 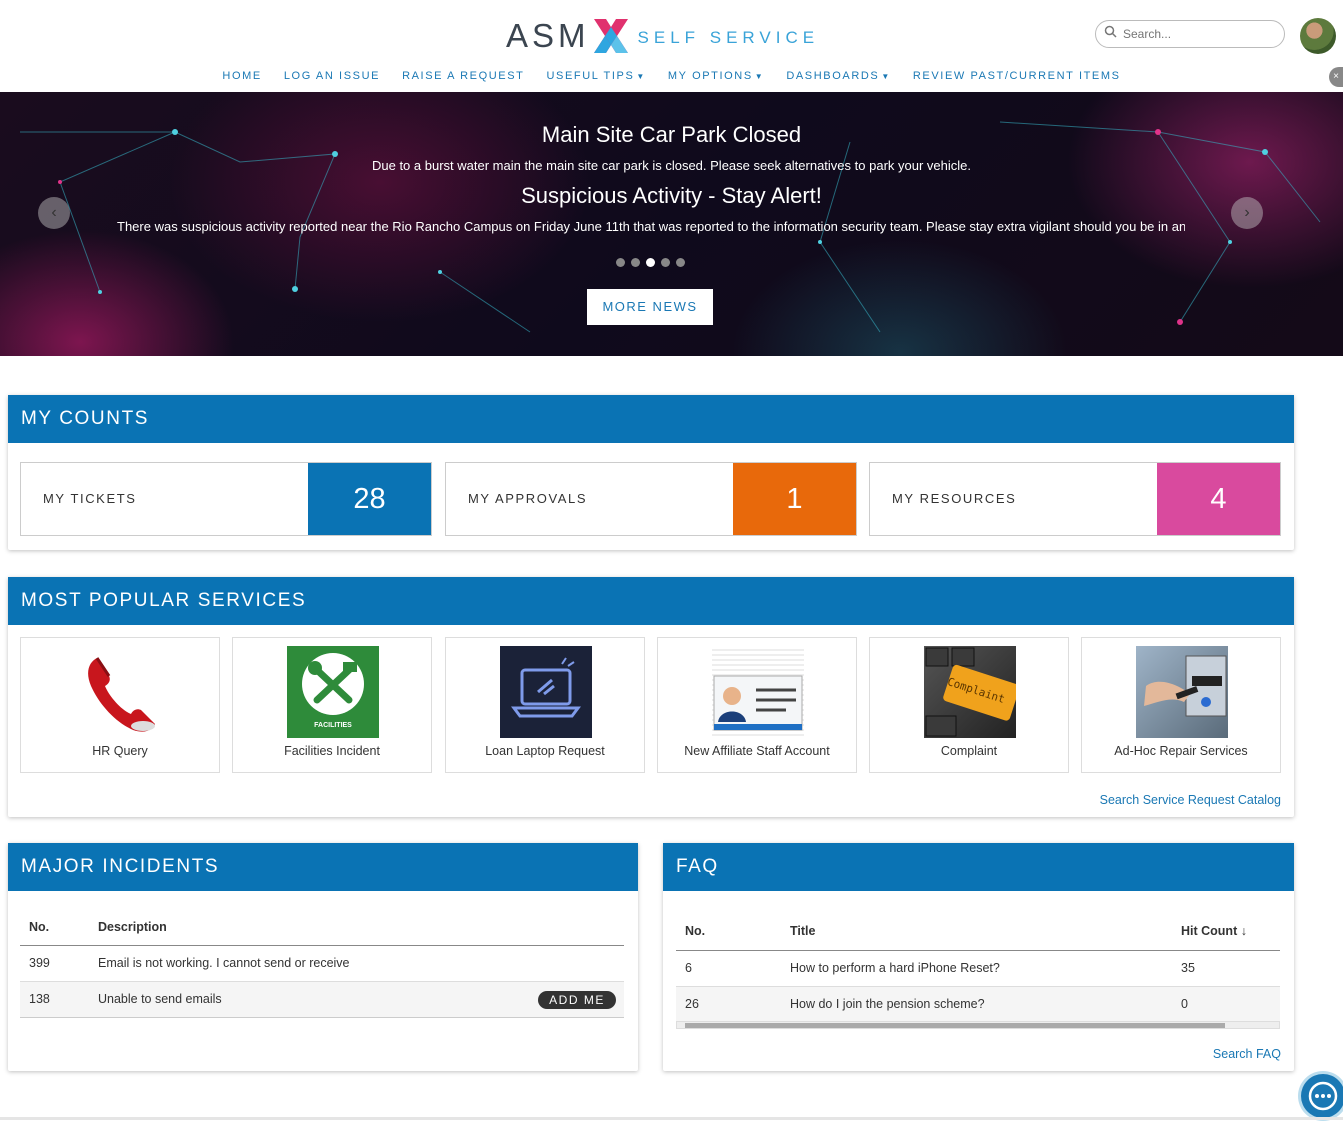 I want to click on table-row: 138 Unable to send emails, so click(x=322, y=999).